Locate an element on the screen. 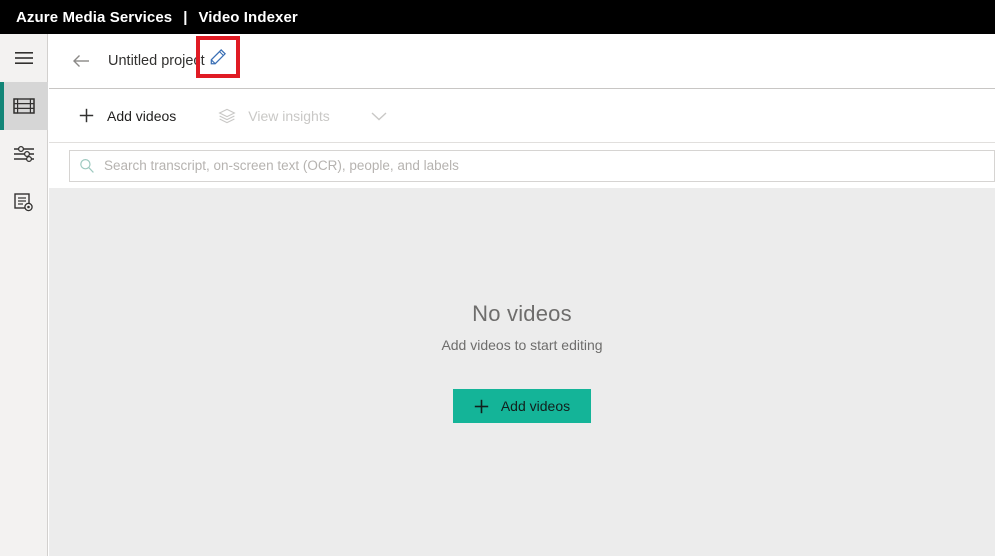 The width and height of the screenshot is (995, 556). sliders-settings-icon is located at coordinates (24, 154).